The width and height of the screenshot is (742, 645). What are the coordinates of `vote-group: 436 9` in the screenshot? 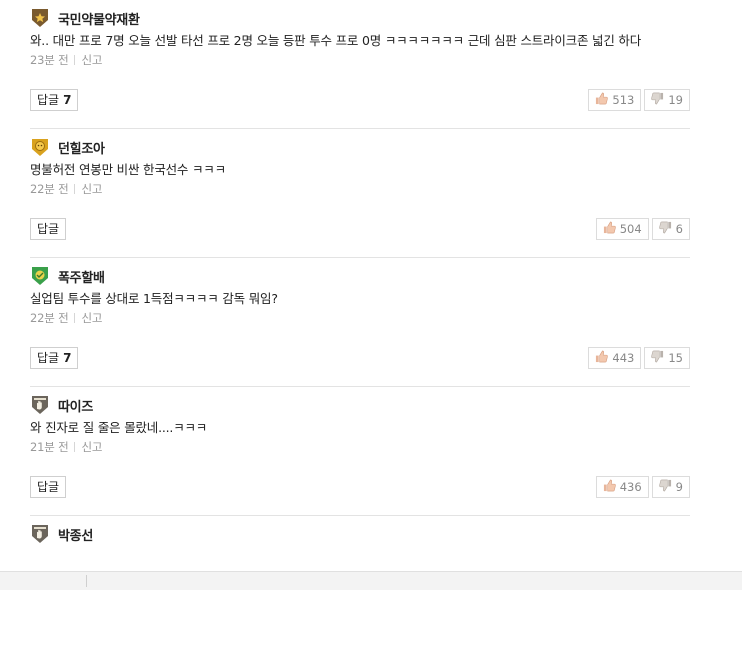 It's located at (642, 487).